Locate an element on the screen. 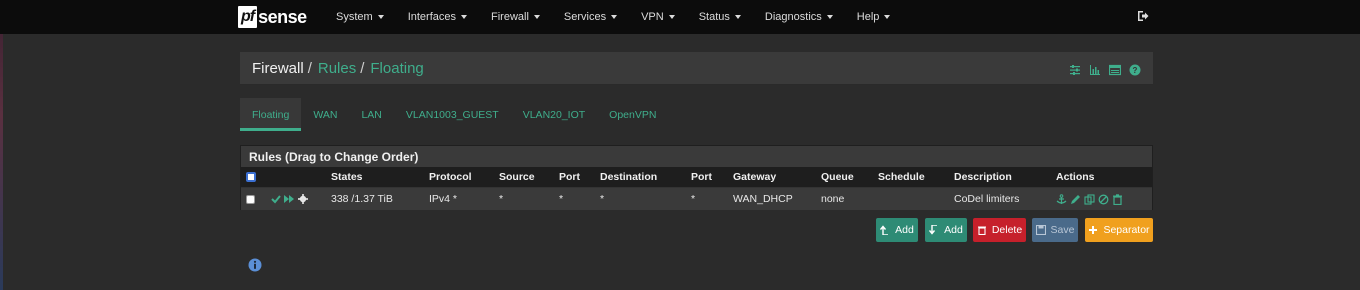  select-all-checkbox is located at coordinates (251, 177).